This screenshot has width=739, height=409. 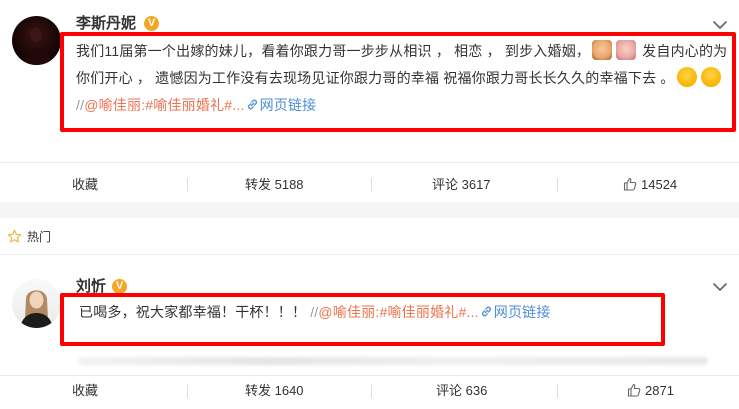 What do you see at coordinates (274, 185) in the screenshot?
I see `repost-button: 转发 5188` at bounding box center [274, 185].